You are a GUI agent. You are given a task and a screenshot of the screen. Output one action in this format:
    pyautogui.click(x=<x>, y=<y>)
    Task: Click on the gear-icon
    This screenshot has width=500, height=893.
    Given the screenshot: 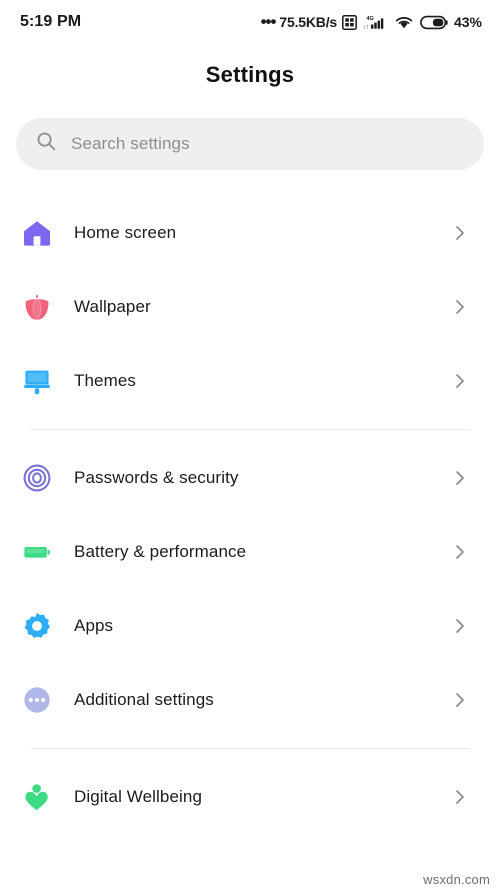 What is the action you would take?
    pyautogui.click(x=37, y=626)
    